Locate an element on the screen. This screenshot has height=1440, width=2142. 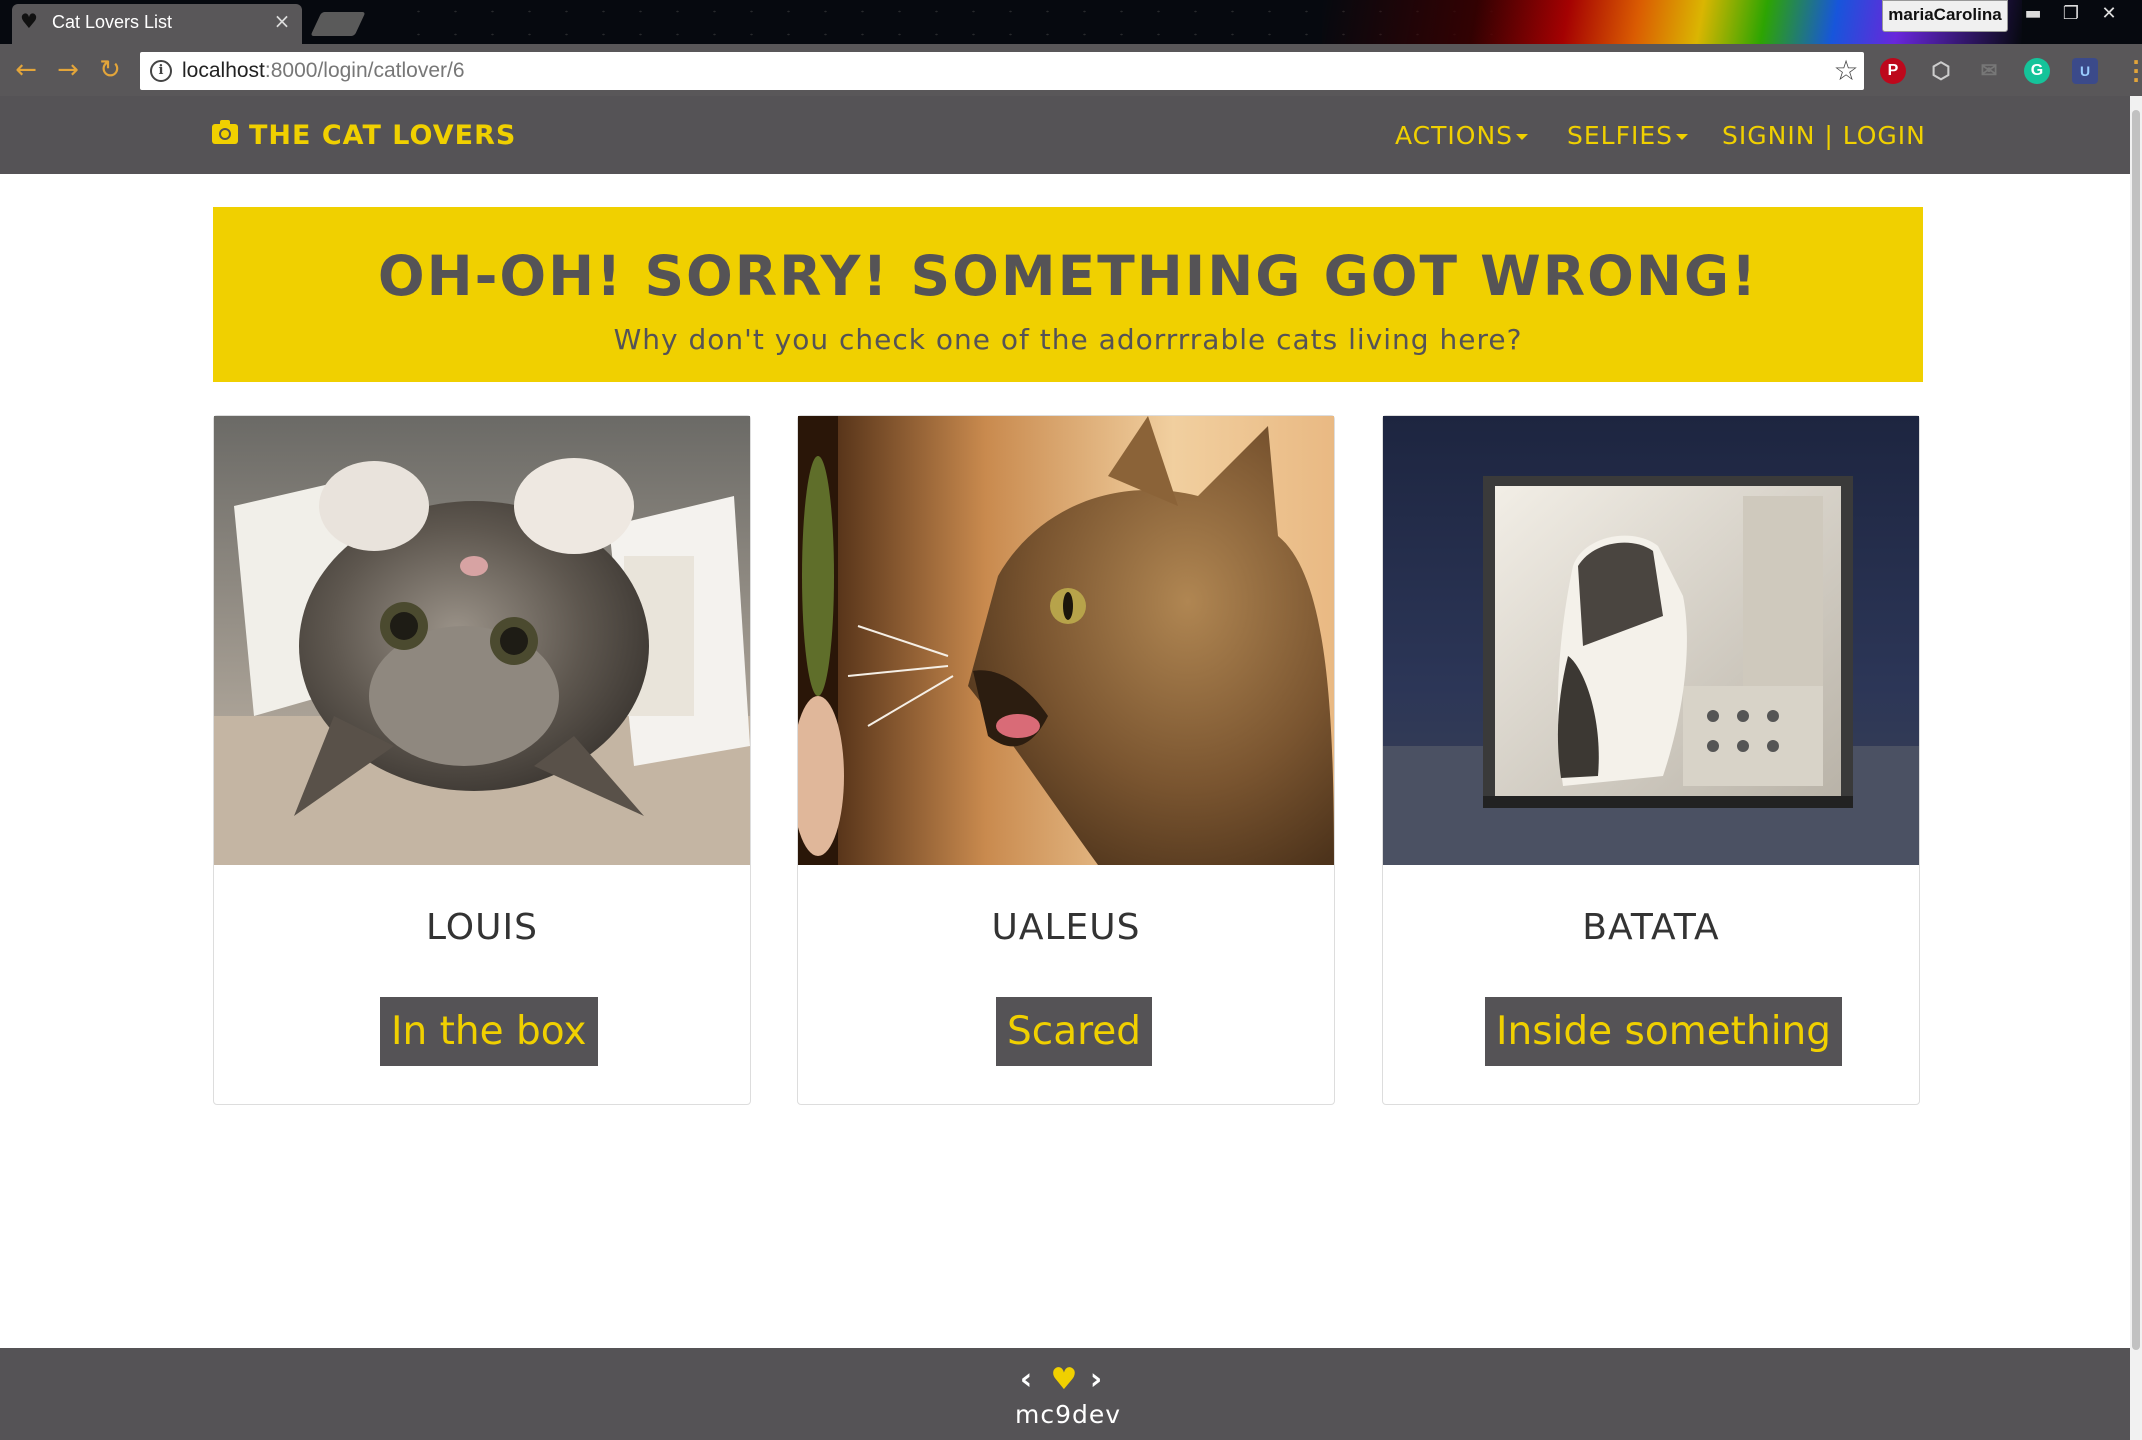
cat-name: BATATA is located at coordinates (1651, 927).